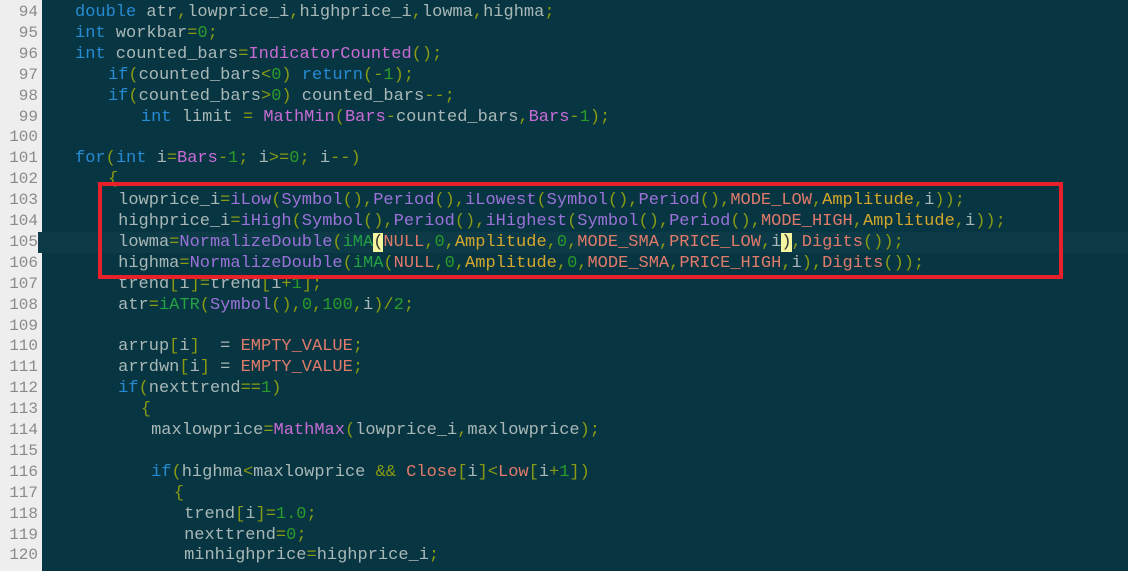 This screenshot has width=1128, height=571. Describe the element at coordinates (564, 555) in the screenshot. I see `code-line: 120 minhighprice=highprice_i;` at that location.